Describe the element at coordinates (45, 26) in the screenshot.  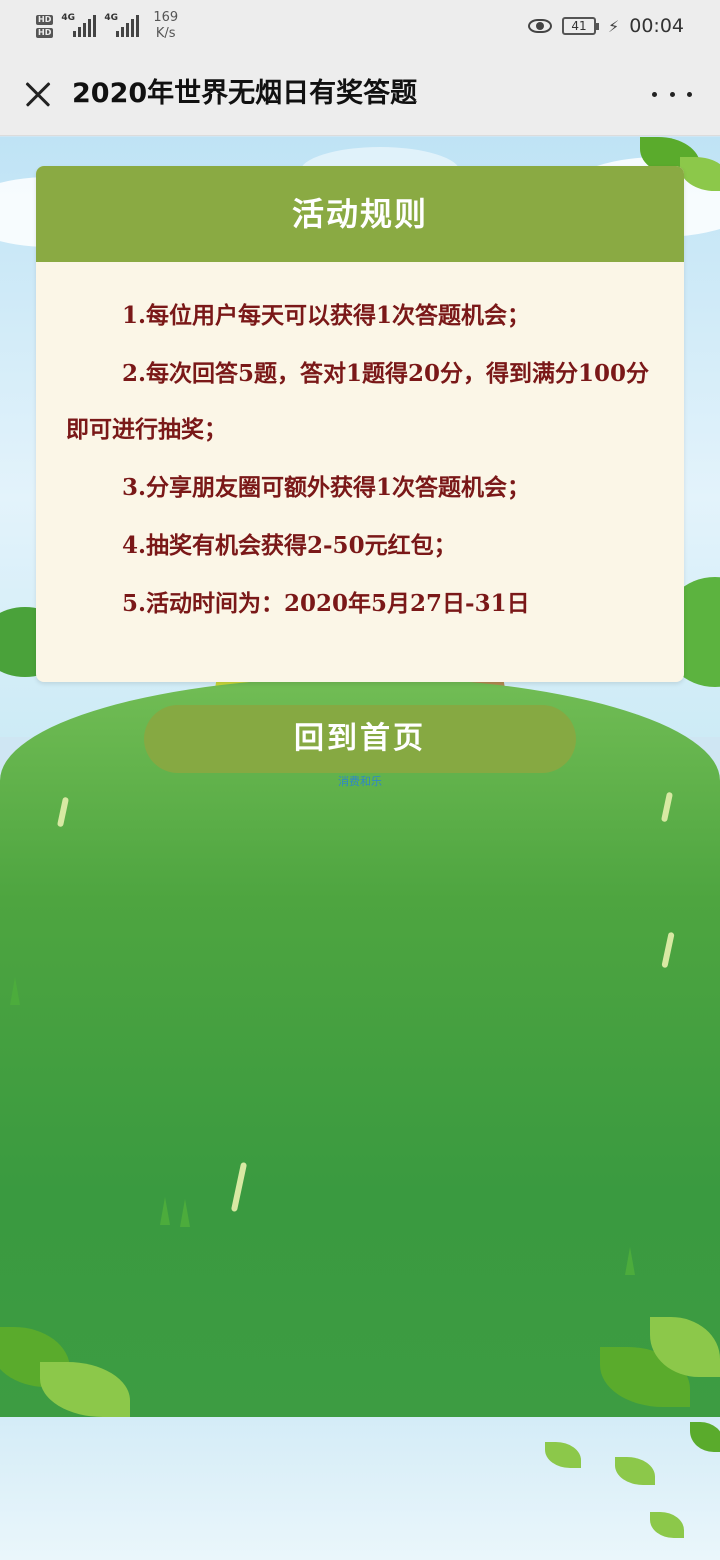
I see `hd-indicator: HD HD` at that location.